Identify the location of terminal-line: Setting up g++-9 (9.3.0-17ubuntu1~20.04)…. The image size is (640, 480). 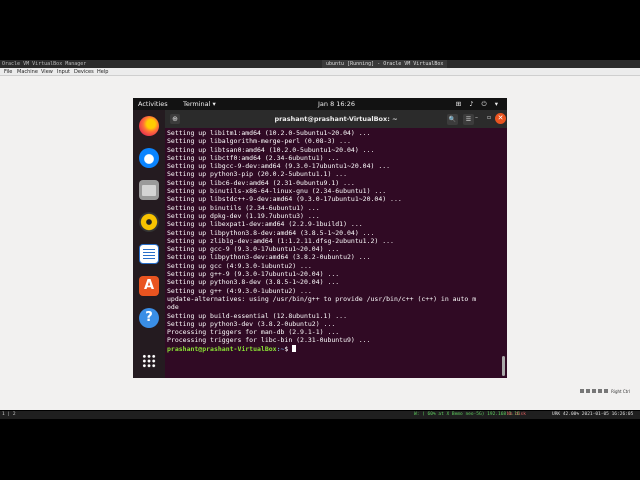
(253, 274).